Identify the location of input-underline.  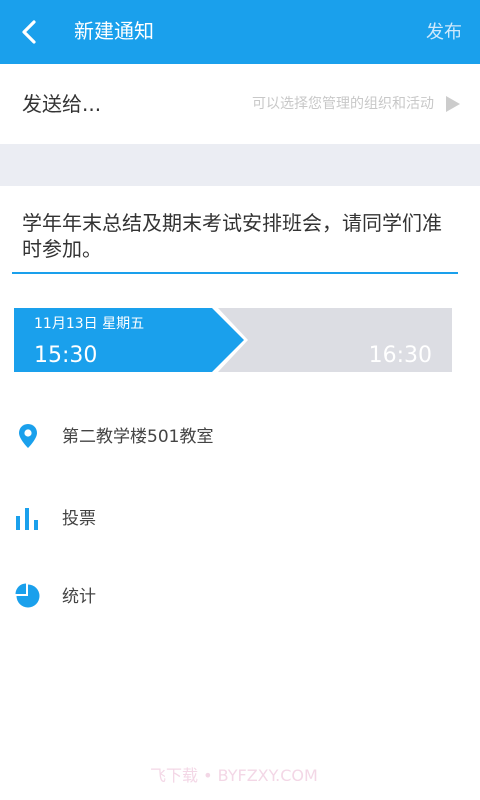
(235, 273).